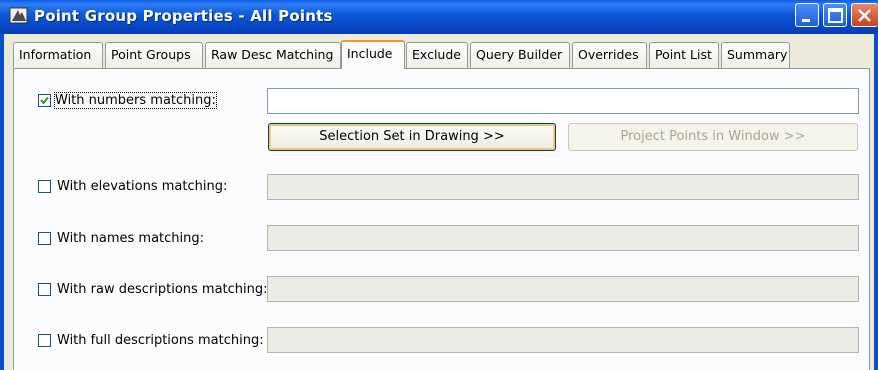 The width and height of the screenshot is (878, 370). What do you see at coordinates (807, 15) in the screenshot?
I see `minimize-button` at bounding box center [807, 15].